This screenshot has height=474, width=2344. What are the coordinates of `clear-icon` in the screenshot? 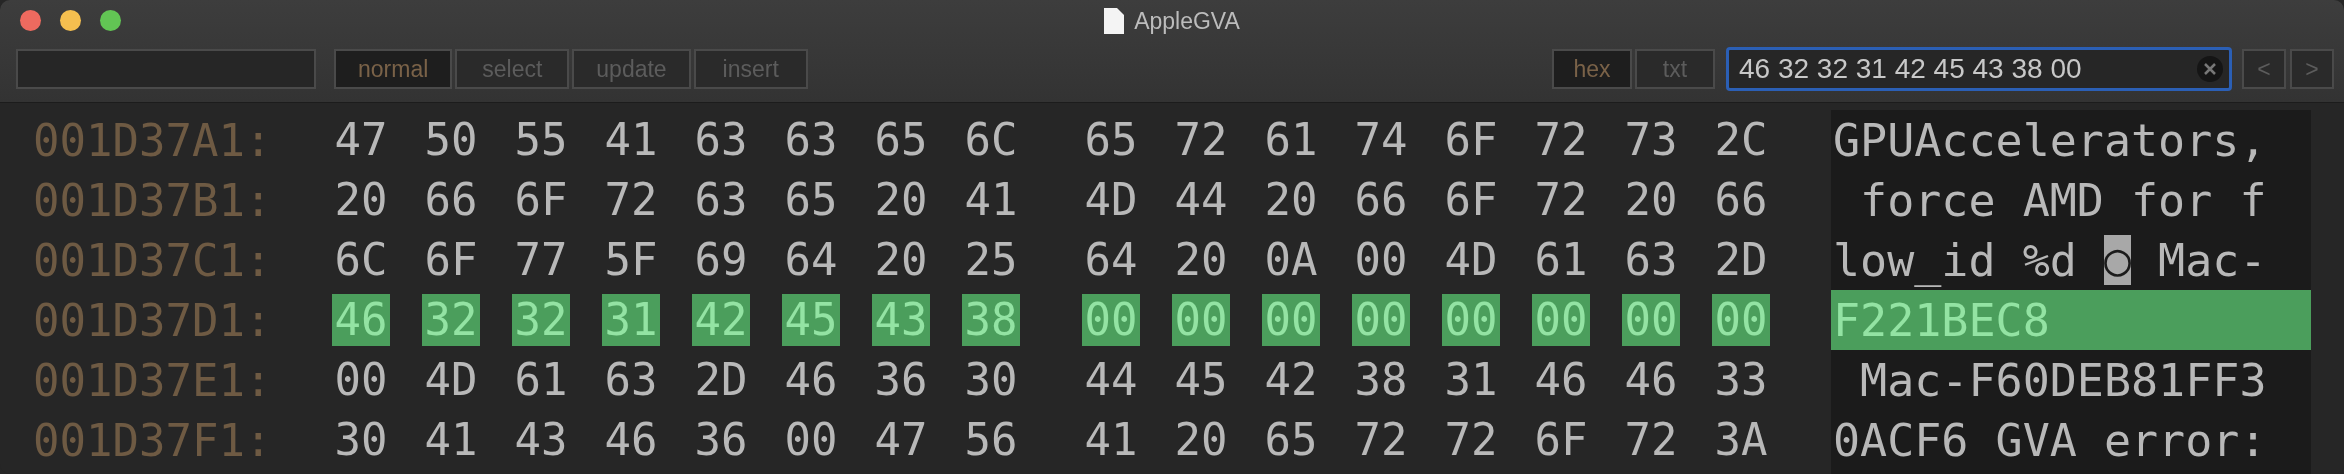 It's located at (2210, 69).